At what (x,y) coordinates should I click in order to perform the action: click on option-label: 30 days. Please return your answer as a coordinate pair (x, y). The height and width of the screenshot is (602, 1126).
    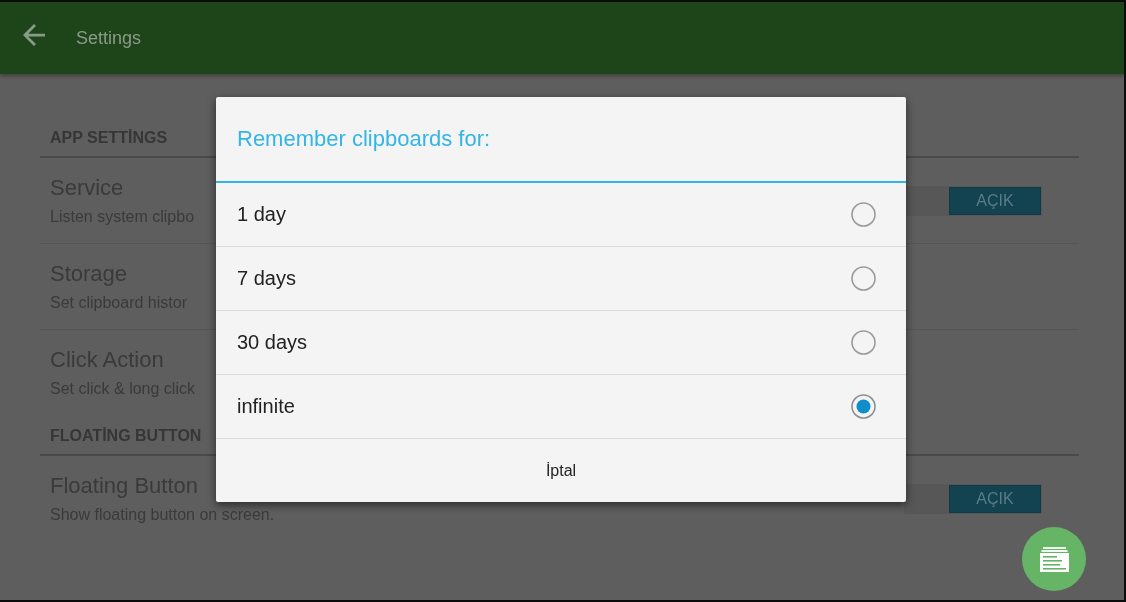
    Looking at the image, I should click on (272, 342).